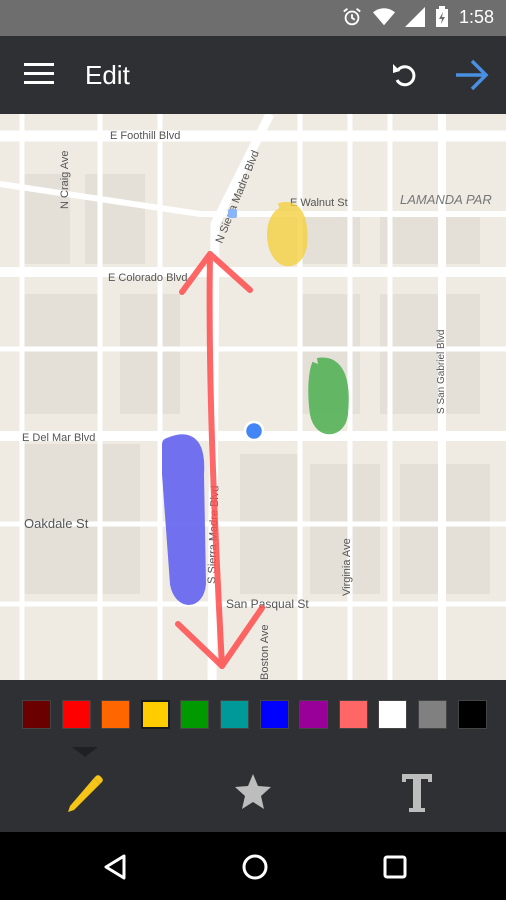  What do you see at coordinates (287, 234) in the screenshot?
I see `drawing-yellow-stroke` at bounding box center [287, 234].